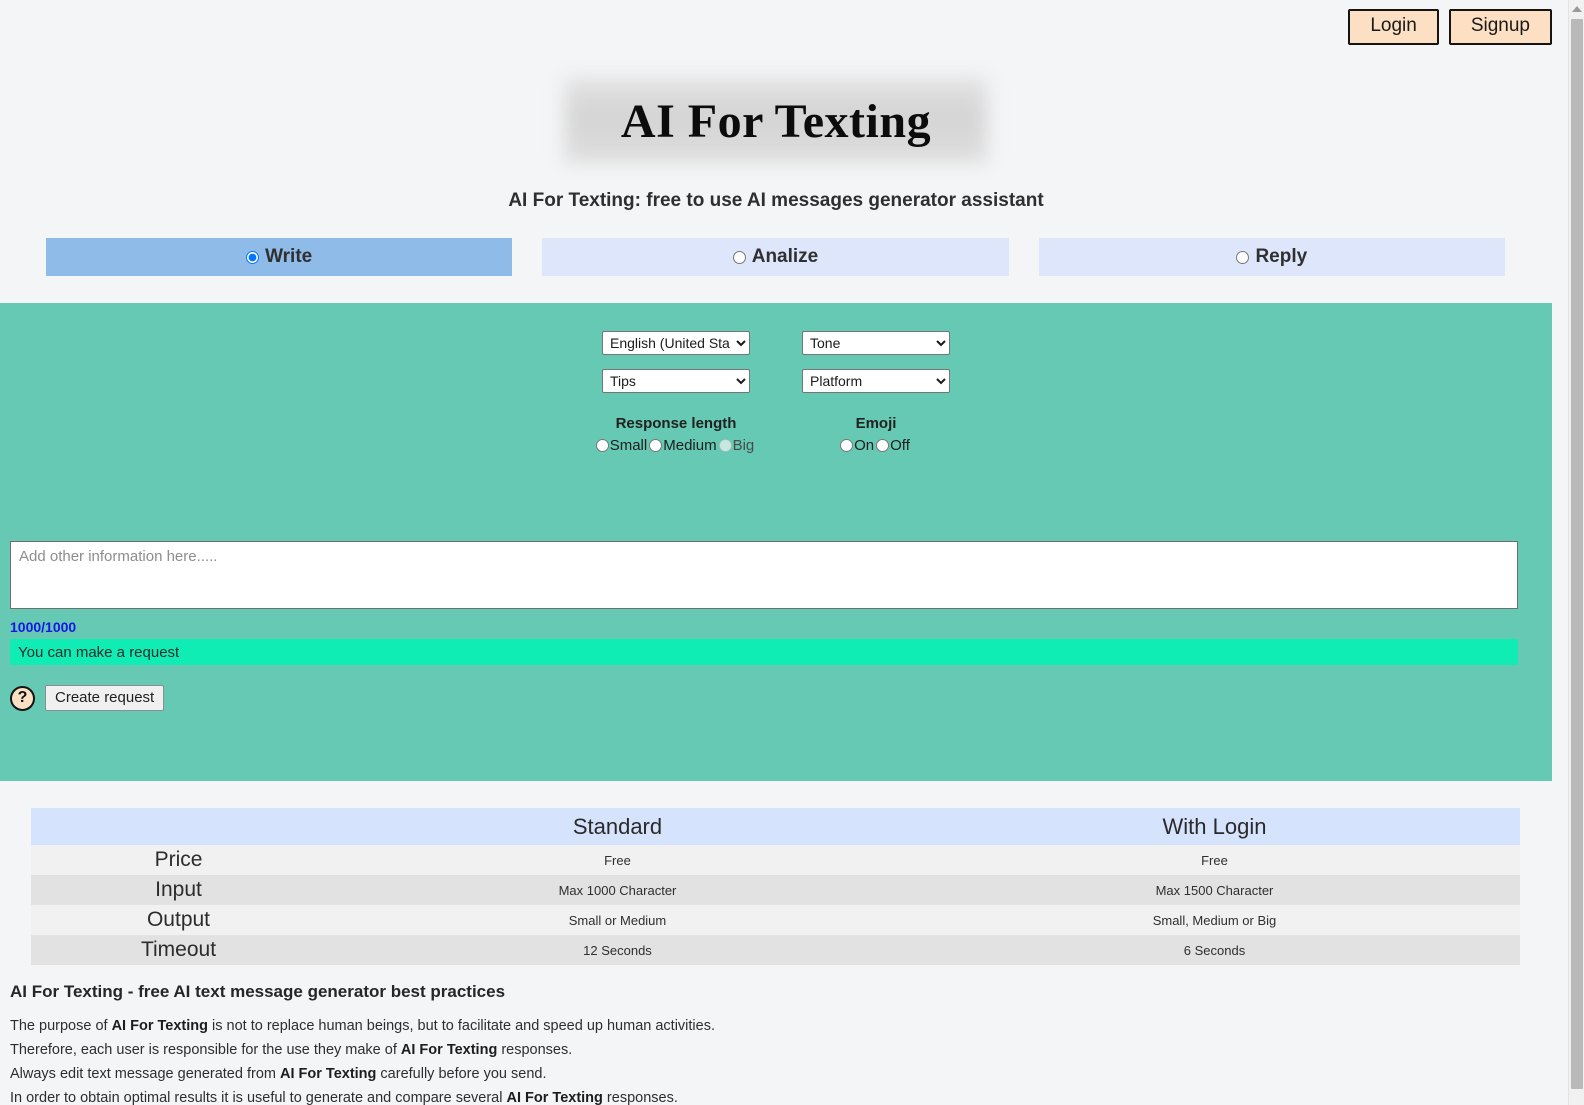 This screenshot has width=1584, height=1105. I want to click on response-length-medium-radio, so click(656, 445).